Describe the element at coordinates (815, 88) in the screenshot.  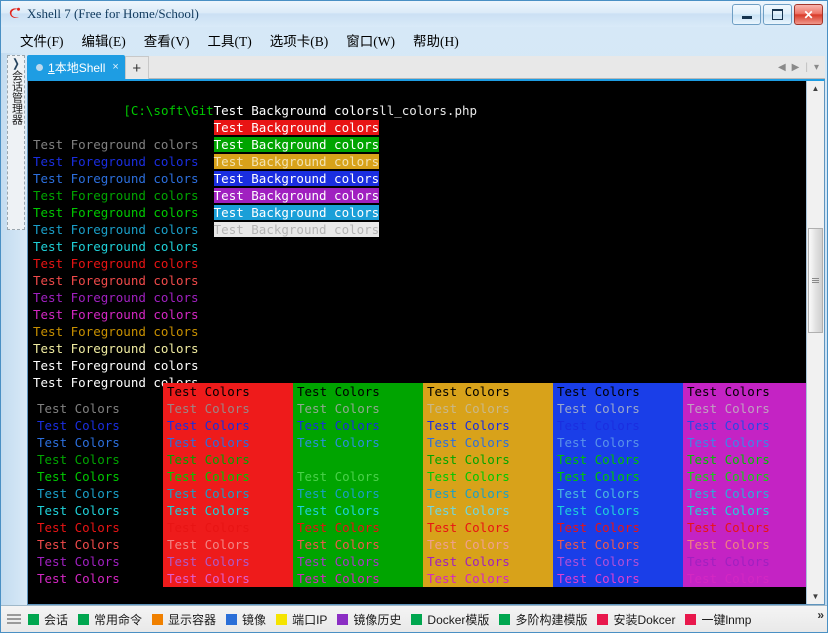
I see `scroll-up-button: ▲` at that location.